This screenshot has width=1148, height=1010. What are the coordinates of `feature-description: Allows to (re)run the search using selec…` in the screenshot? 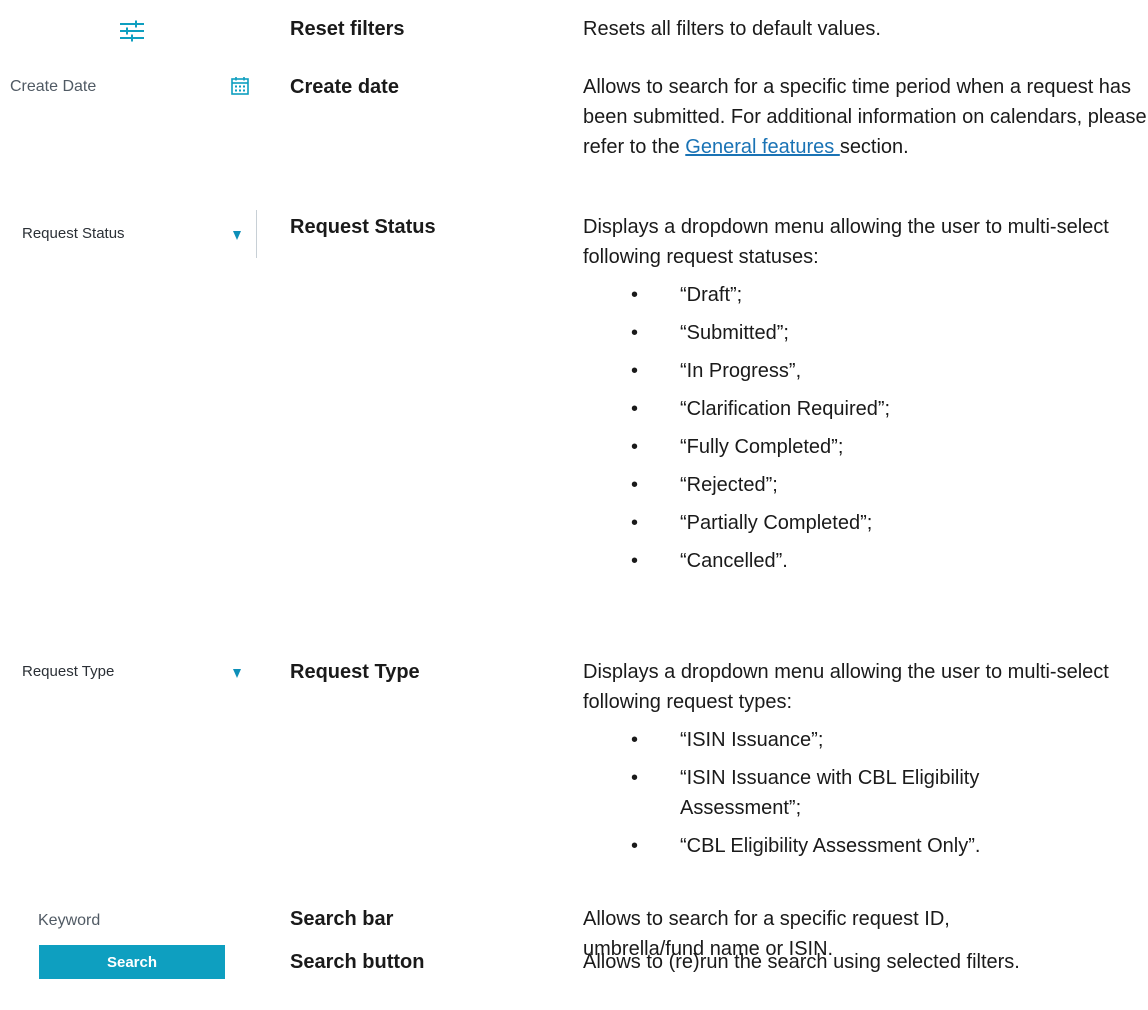 It's located at (801, 962).